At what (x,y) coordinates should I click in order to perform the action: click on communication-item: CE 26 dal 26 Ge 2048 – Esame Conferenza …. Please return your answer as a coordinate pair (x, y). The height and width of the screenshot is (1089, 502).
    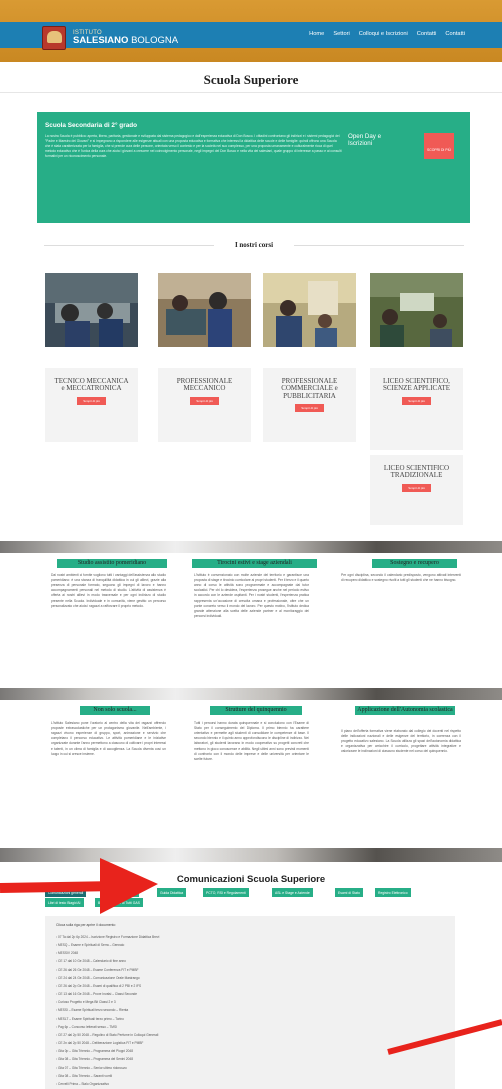
    Looking at the image, I should click on (107, 970).